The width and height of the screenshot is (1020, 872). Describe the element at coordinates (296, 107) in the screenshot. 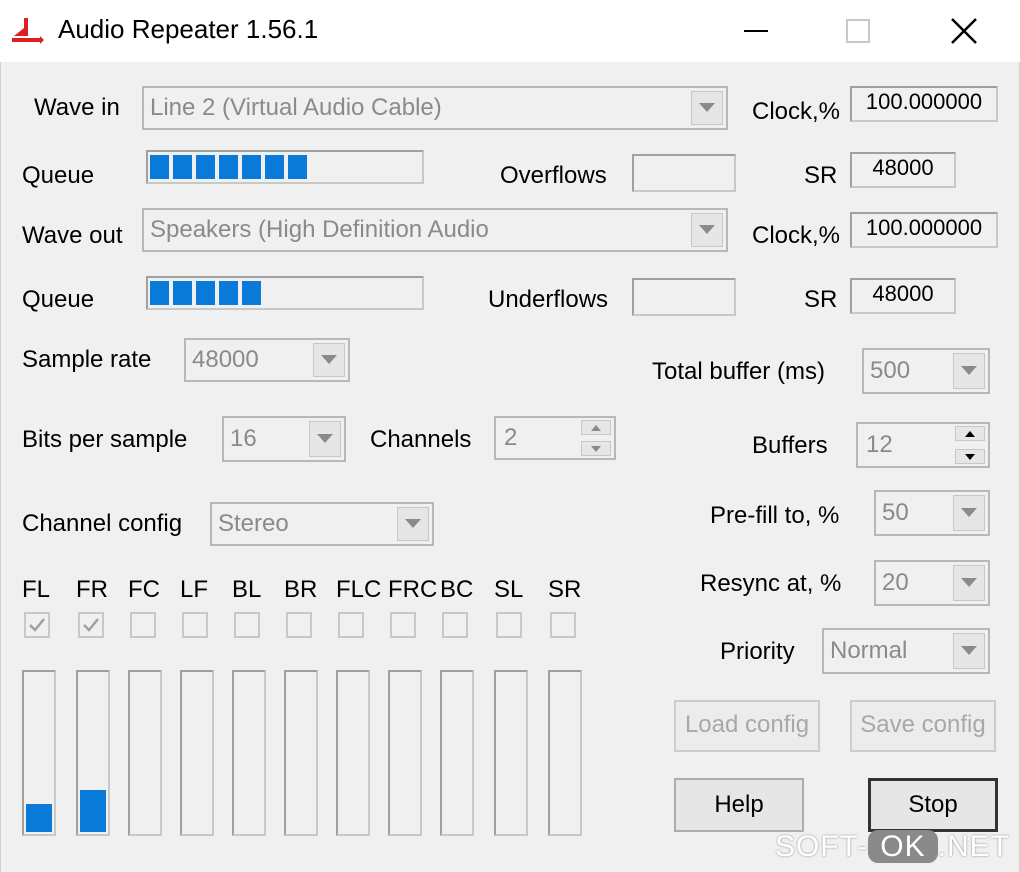

I see `wave-in-device-value: Line 2 (Virtual Audio Cable)` at that location.